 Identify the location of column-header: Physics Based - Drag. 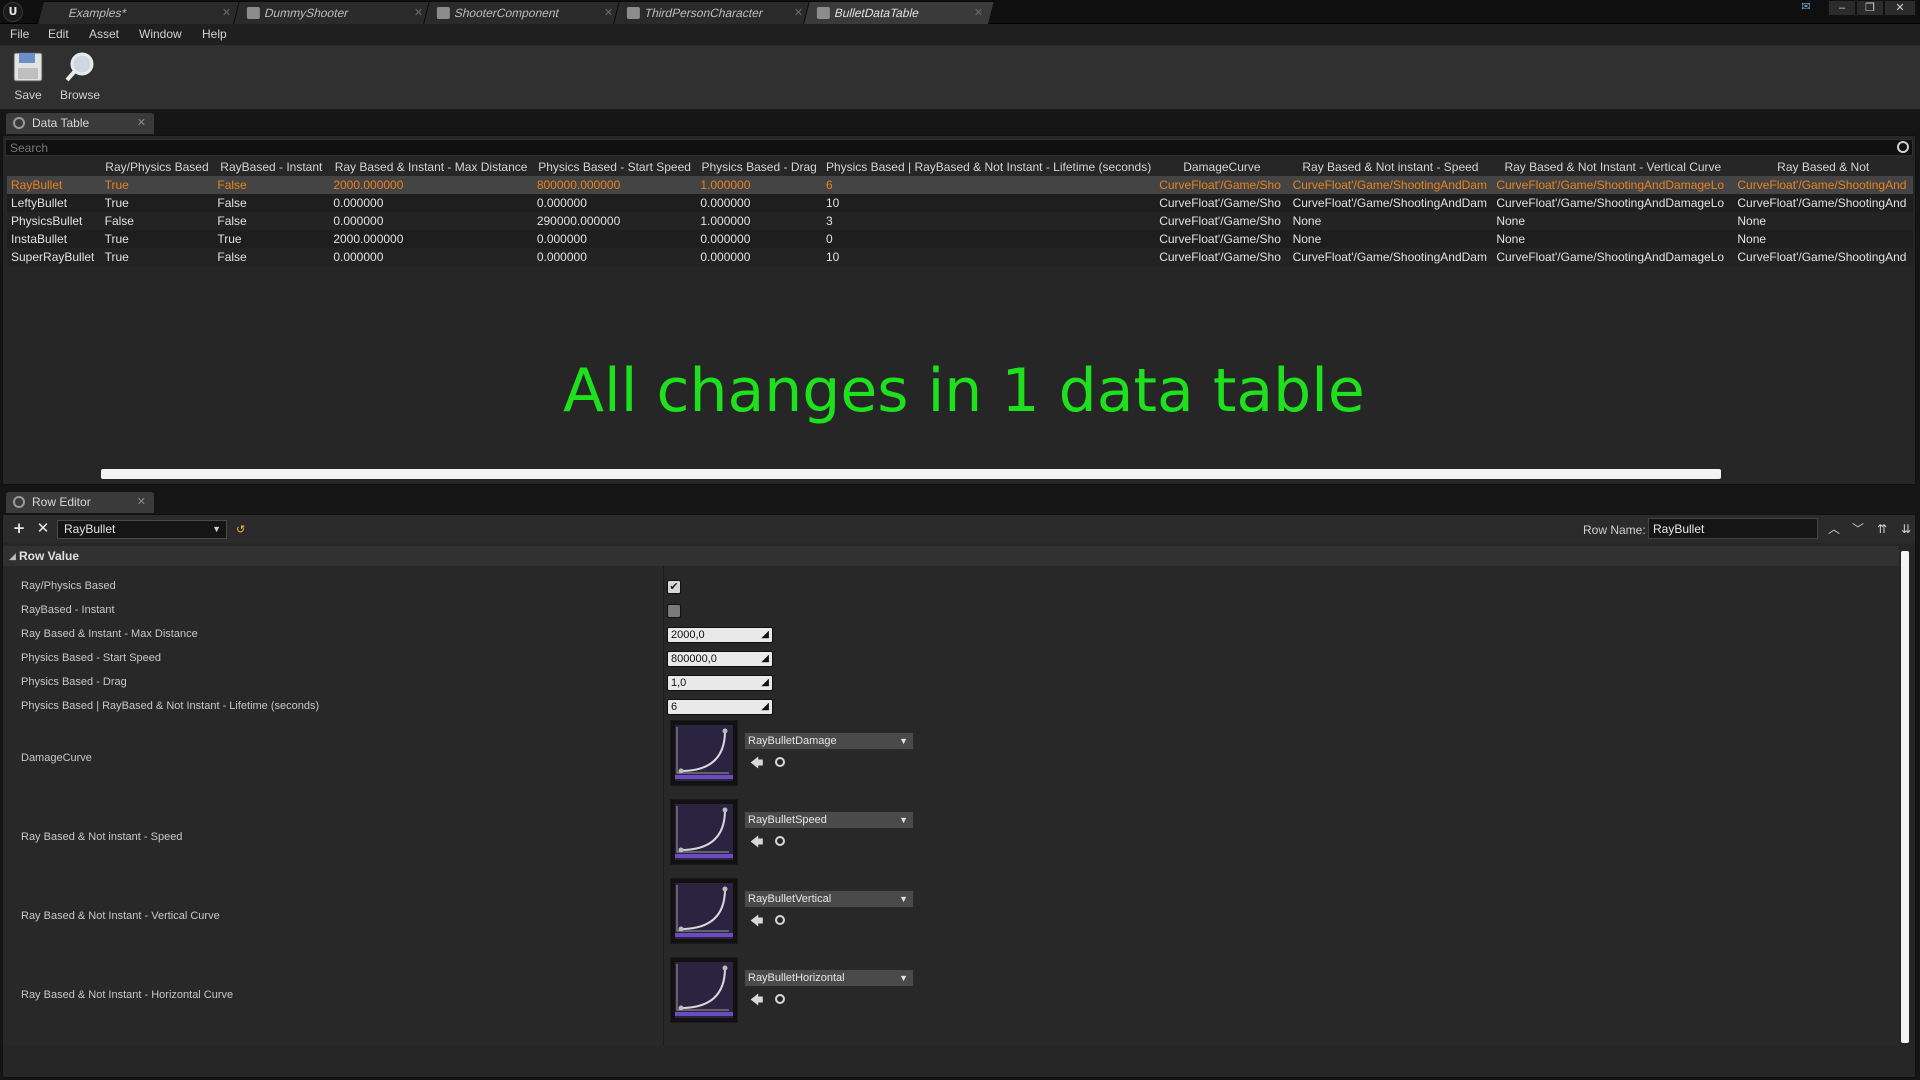
(759, 167).